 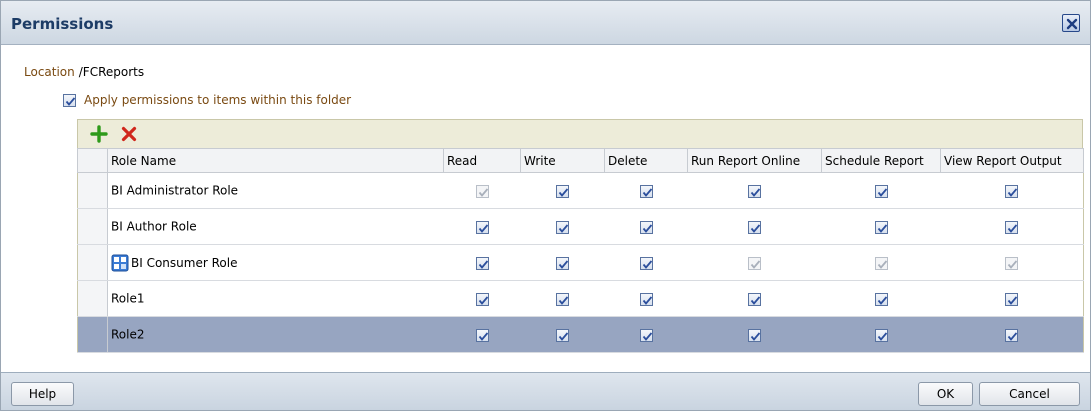 I want to click on row-selector-header, so click(x=92, y=160).